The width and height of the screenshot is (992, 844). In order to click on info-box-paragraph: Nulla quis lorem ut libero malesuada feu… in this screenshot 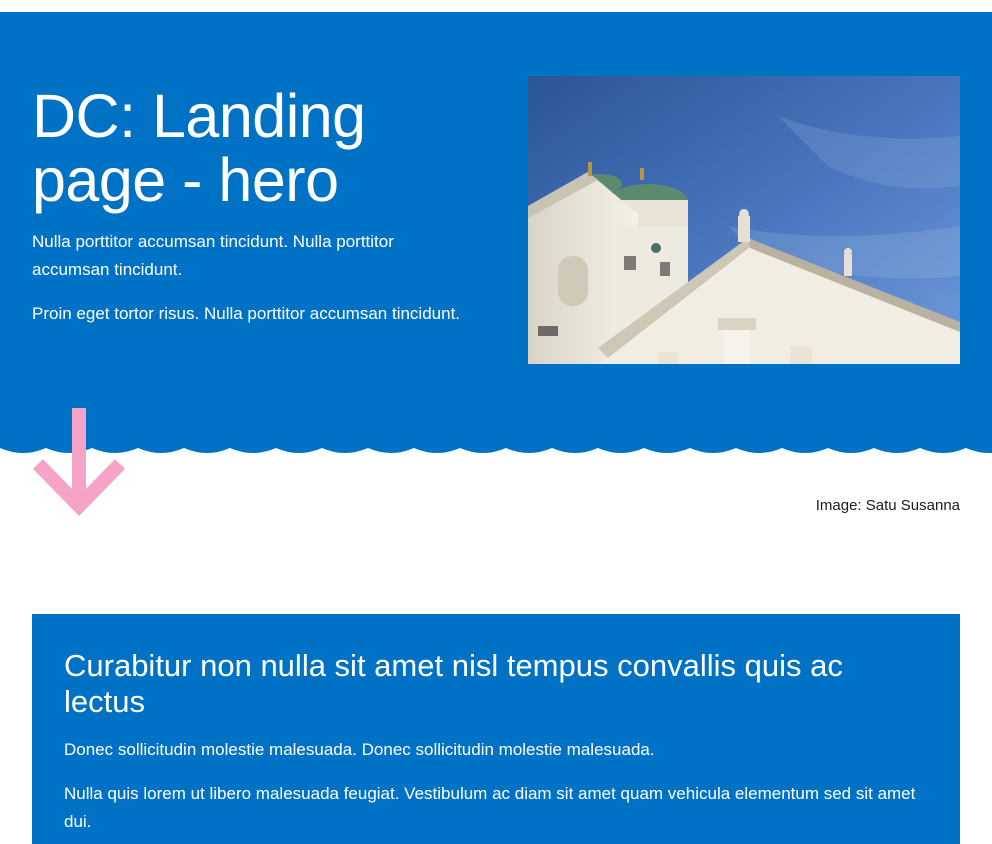, I will do `click(490, 807)`.